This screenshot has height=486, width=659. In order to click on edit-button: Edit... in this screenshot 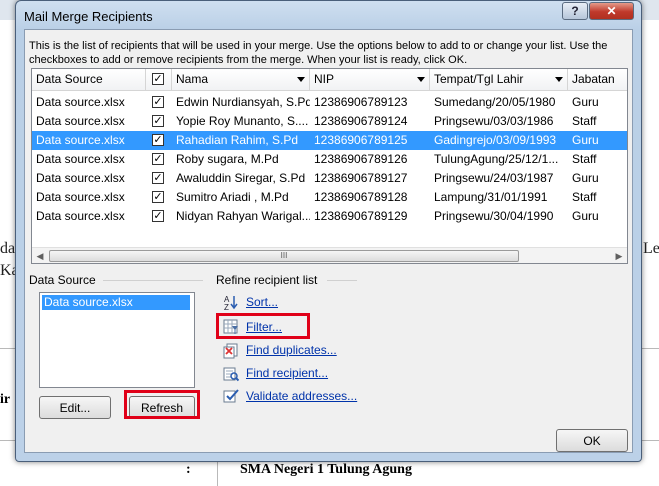, I will do `click(75, 407)`.